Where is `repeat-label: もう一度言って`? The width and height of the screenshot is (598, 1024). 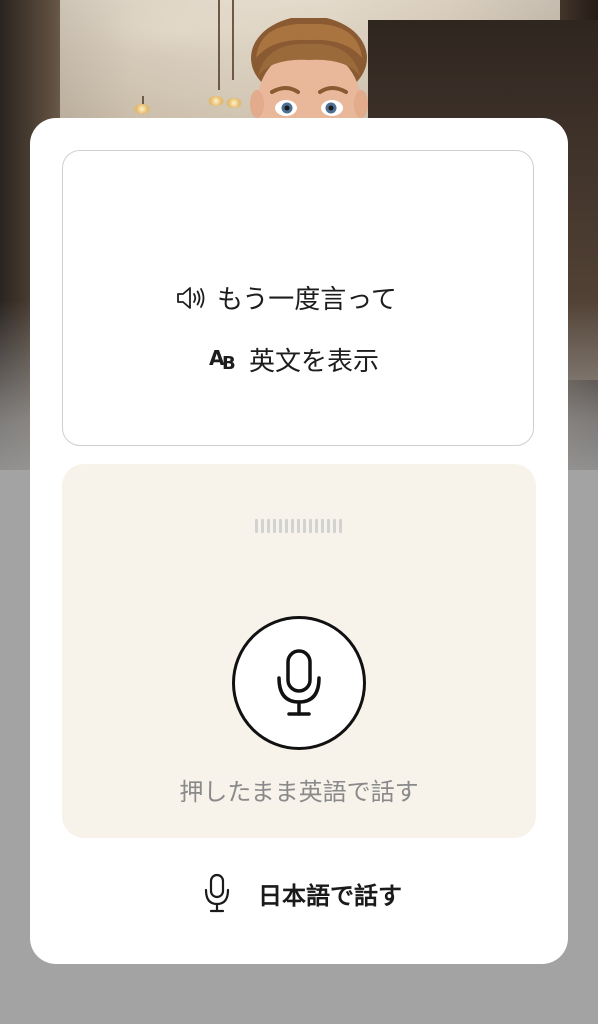 repeat-label: もう一度言って is located at coordinates (307, 300).